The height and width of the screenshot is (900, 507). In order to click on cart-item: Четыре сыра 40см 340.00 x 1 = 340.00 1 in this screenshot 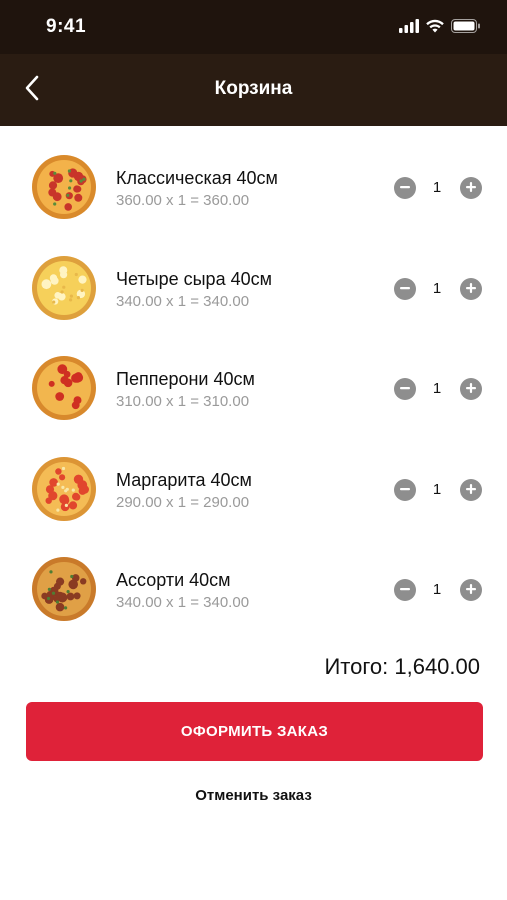, I will do `click(253, 277)`.